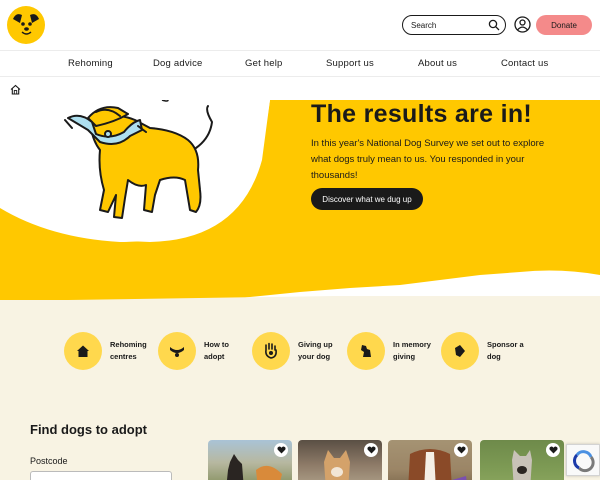 The height and width of the screenshot is (480, 600). I want to click on nav-item-rehoming: Rehoming, so click(90, 63).